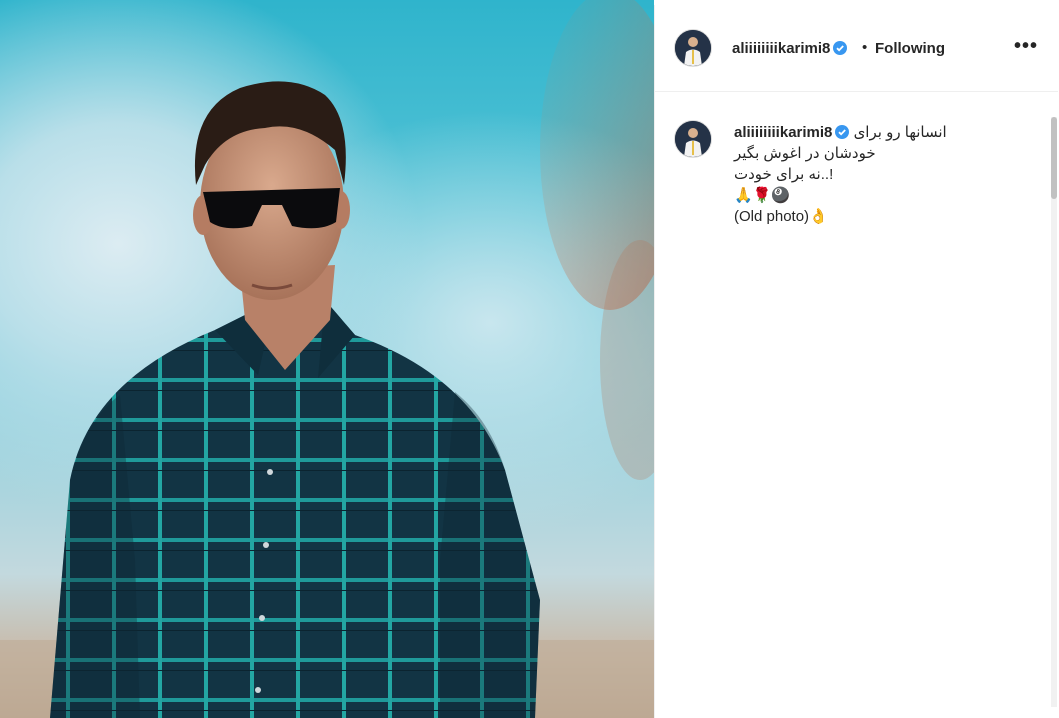 This screenshot has width=1059, height=718. What do you see at coordinates (784, 174) in the screenshot?
I see `caption-line-3: !..نه برای خودت` at bounding box center [784, 174].